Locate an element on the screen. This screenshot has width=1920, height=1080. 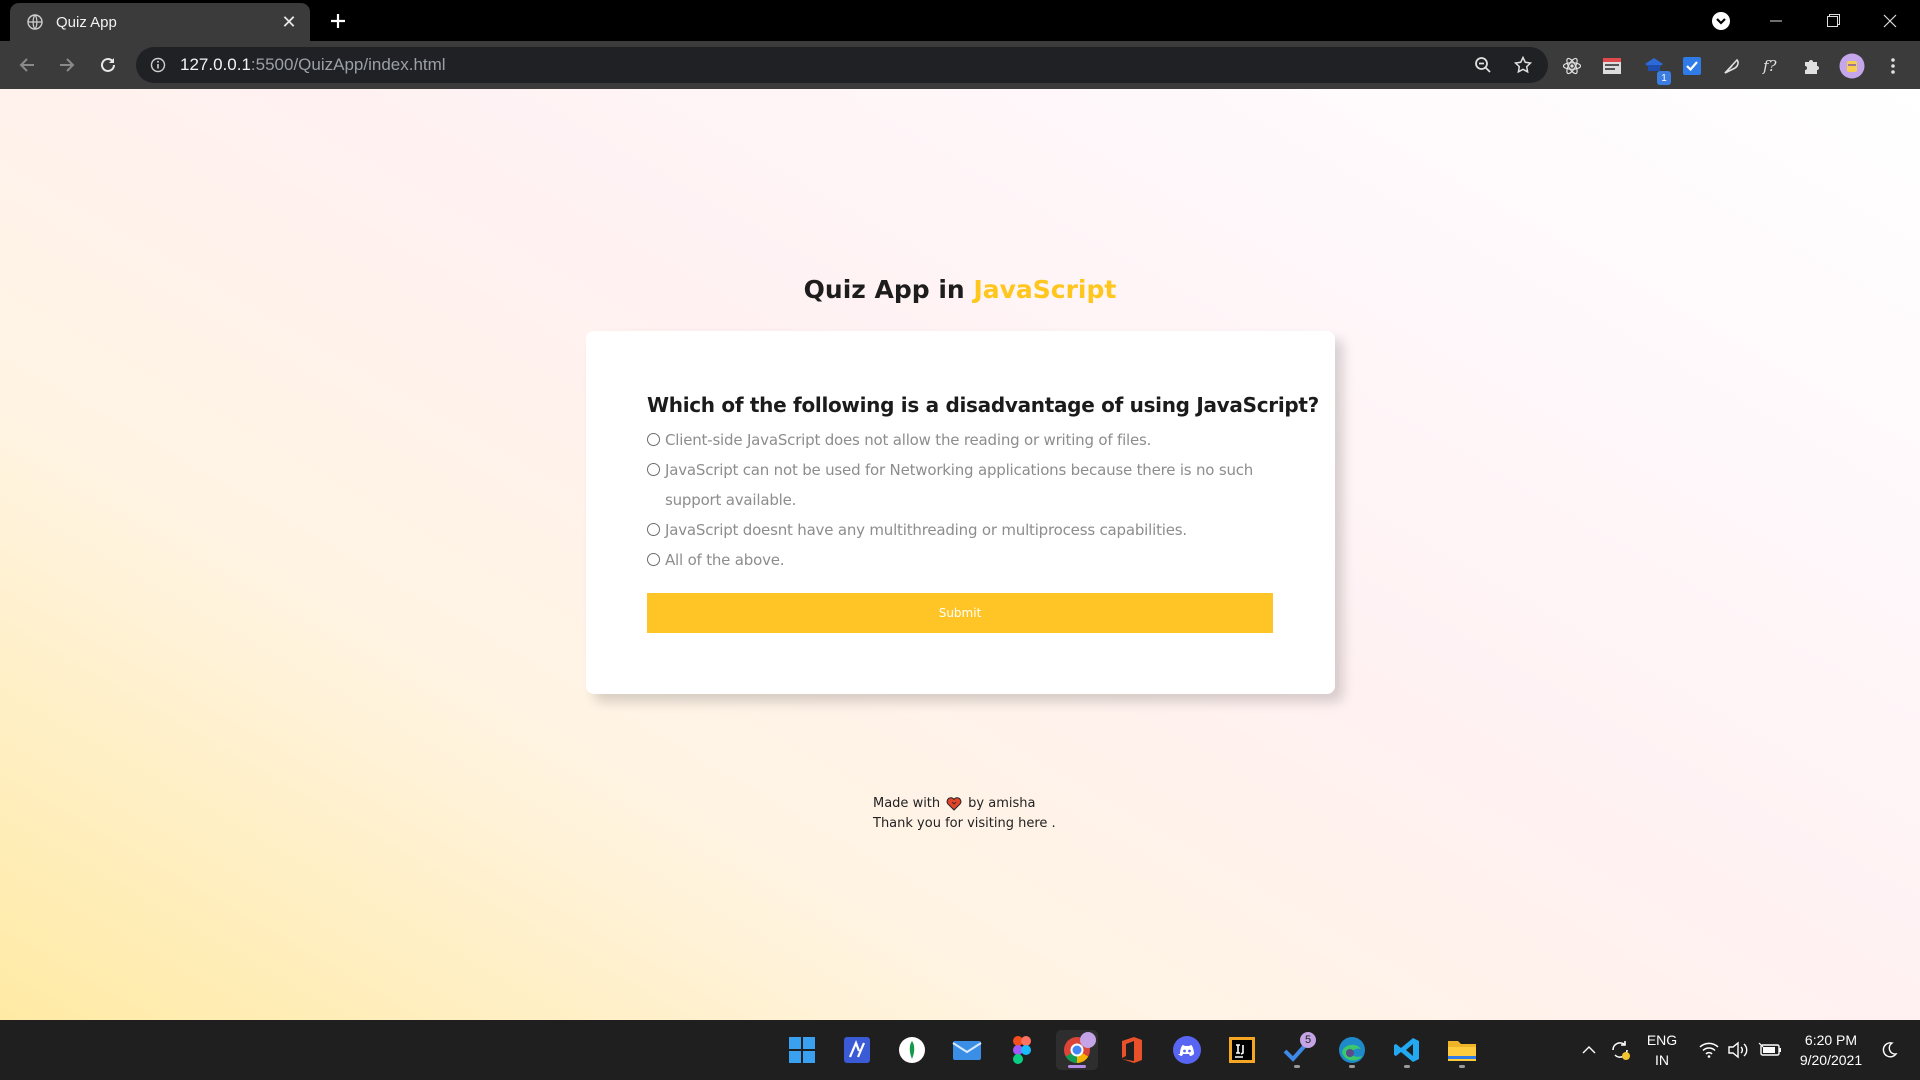
close-window-button is located at coordinates (1890, 20).